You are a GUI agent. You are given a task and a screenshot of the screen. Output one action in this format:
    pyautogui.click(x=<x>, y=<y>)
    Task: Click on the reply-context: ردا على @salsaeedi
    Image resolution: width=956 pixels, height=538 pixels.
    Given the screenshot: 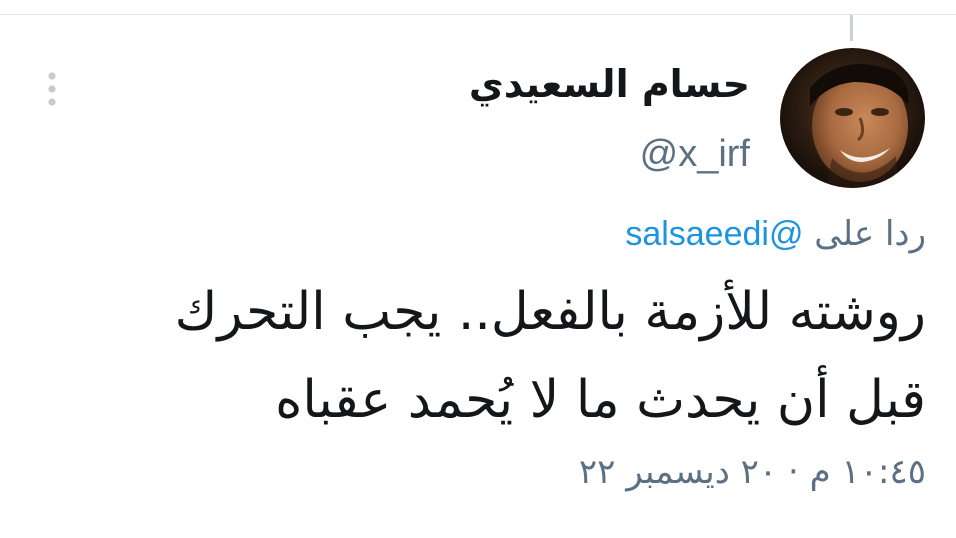 What is the action you would take?
    pyautogui.click(x=775, y=234)
    